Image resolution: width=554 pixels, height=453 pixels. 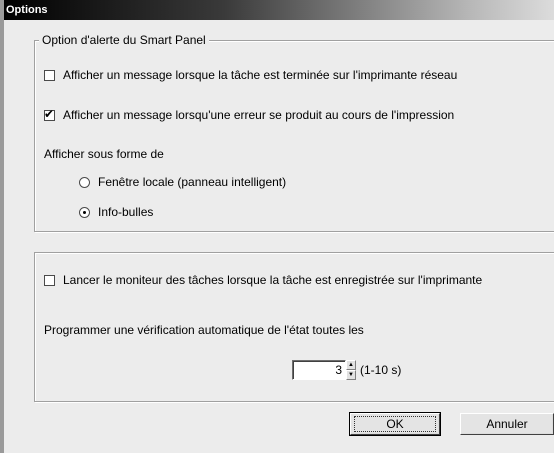 What do you see at coordinates (84, 182) in the screenshot?
I see `local-window-radio` at bounding box center [84, 182].